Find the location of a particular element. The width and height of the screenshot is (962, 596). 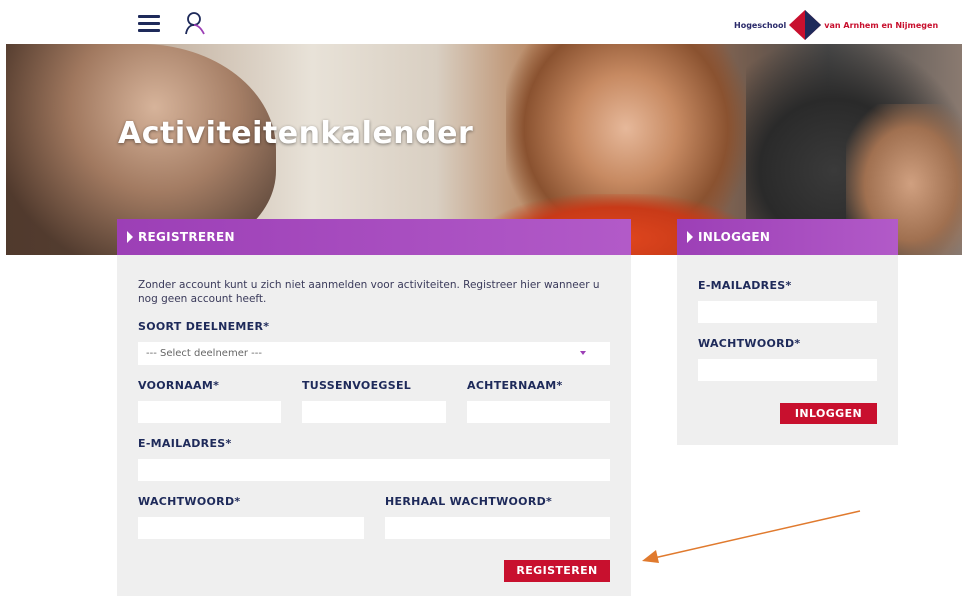

page-title: Activiteitenkalender is located at coordinates (296, 133).